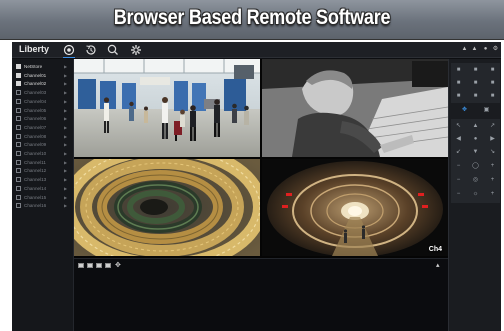 The height and width of the screenshot is (331, 504). What do you see at coordinates (495, 49) in the screenshot?
I see `logout-icon: ⚙` at bounding box center [495, 49].